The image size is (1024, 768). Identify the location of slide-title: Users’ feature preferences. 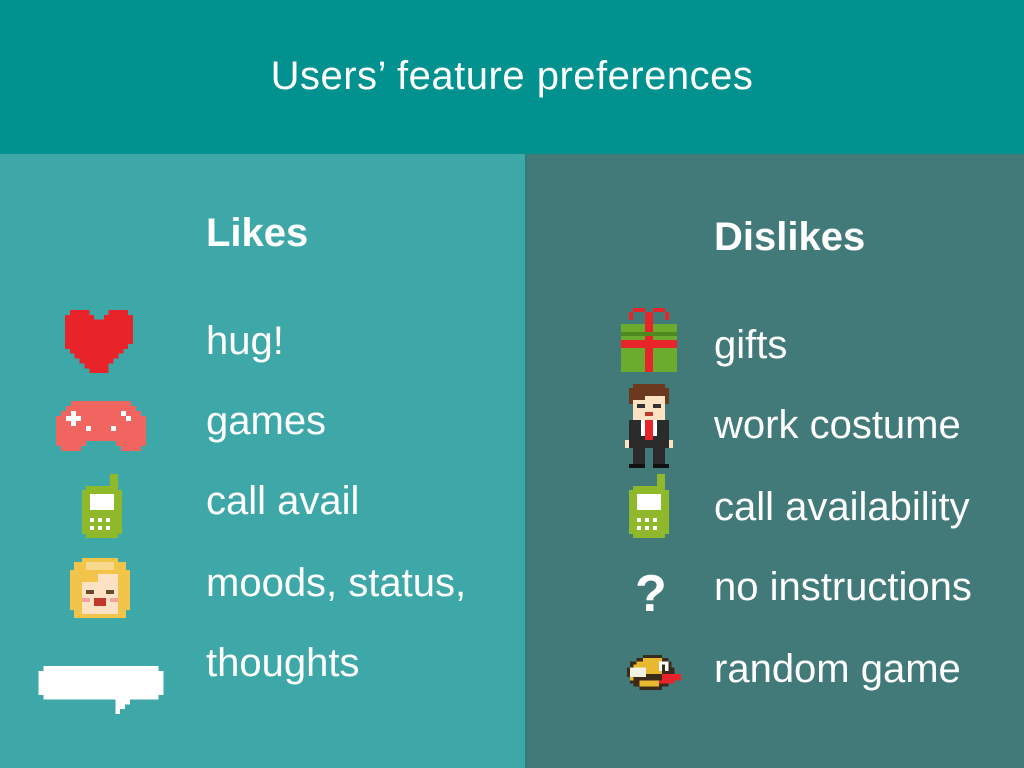
(512, 76).